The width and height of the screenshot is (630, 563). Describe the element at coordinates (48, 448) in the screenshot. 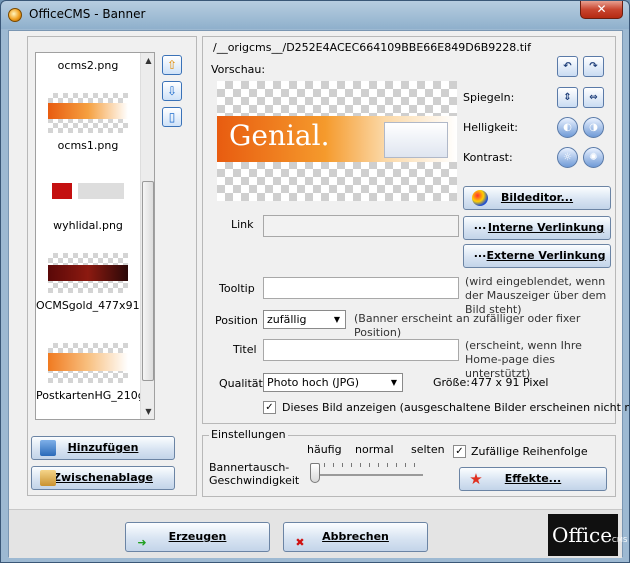

I see `folder-open-icon` at that location.